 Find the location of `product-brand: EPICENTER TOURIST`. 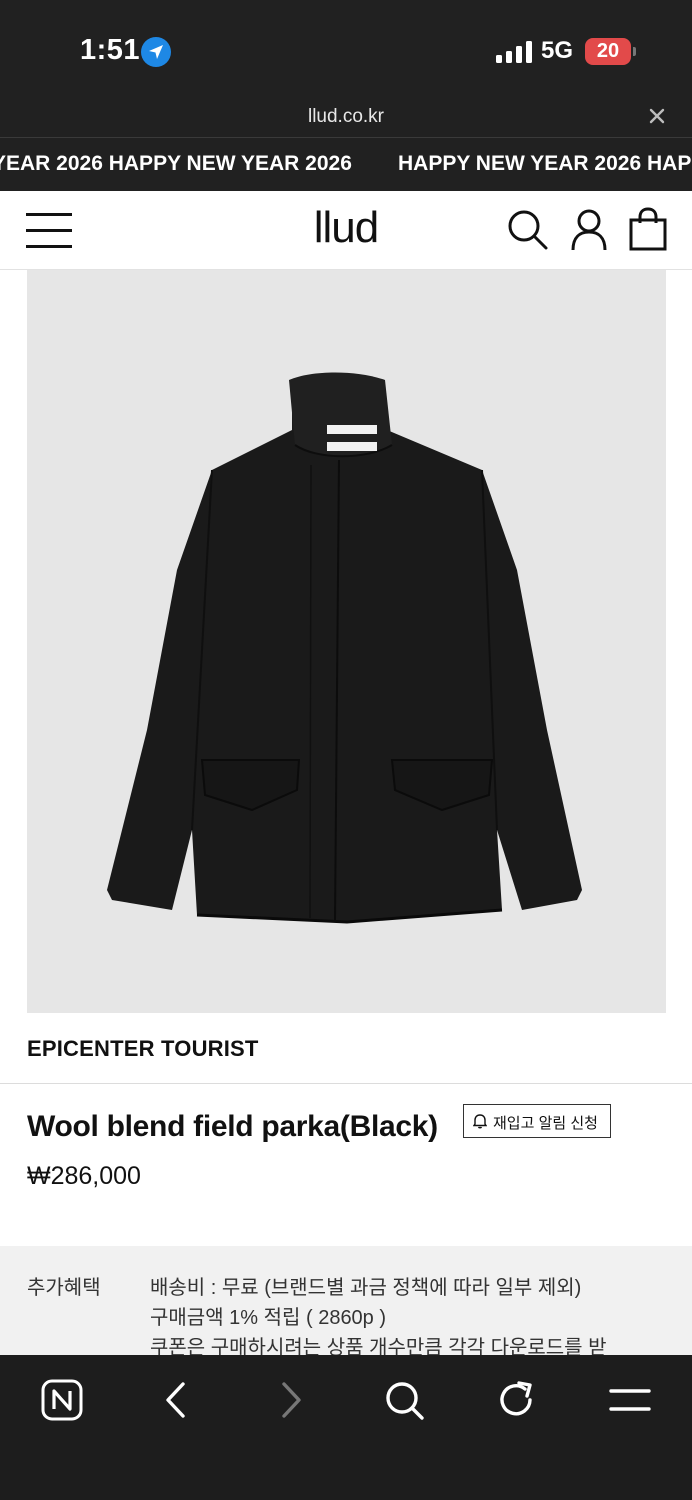

product-brand: EPICENTER TOURIST is located at coordinates (143, 1049).